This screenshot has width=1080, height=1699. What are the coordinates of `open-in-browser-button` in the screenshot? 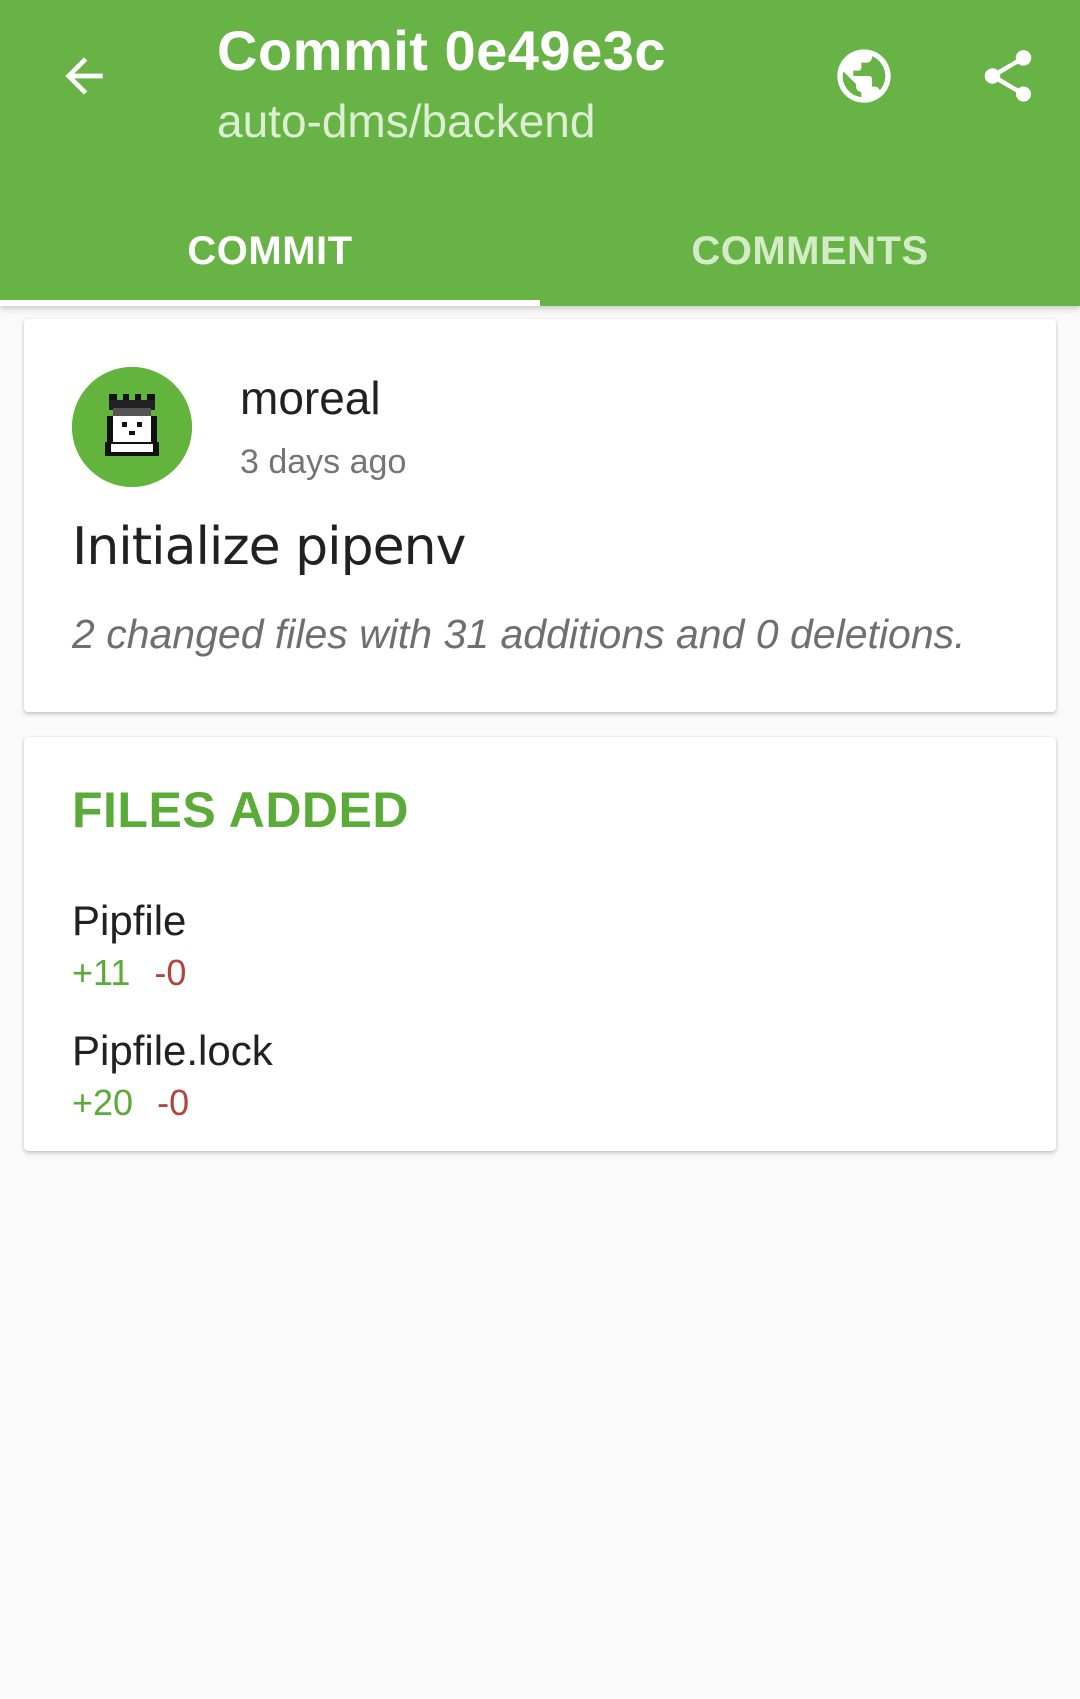 It's located at (864, 78).